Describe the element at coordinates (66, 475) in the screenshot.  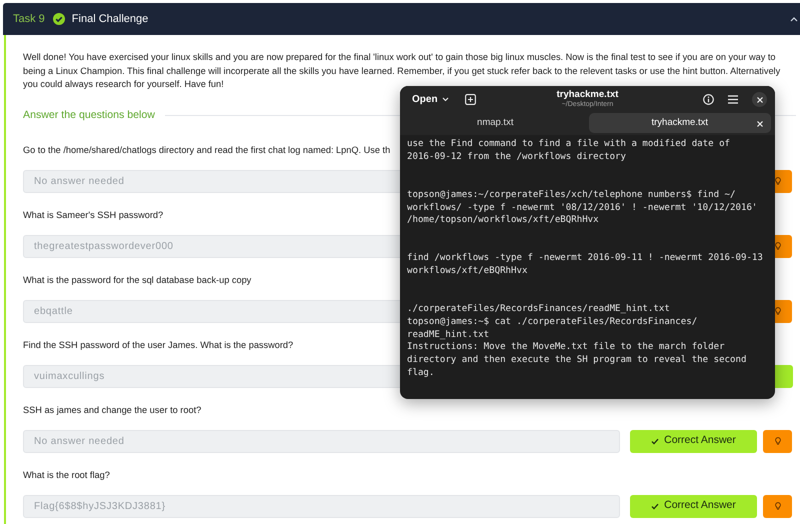
I see `question-text: What is the root flag?` at that location.